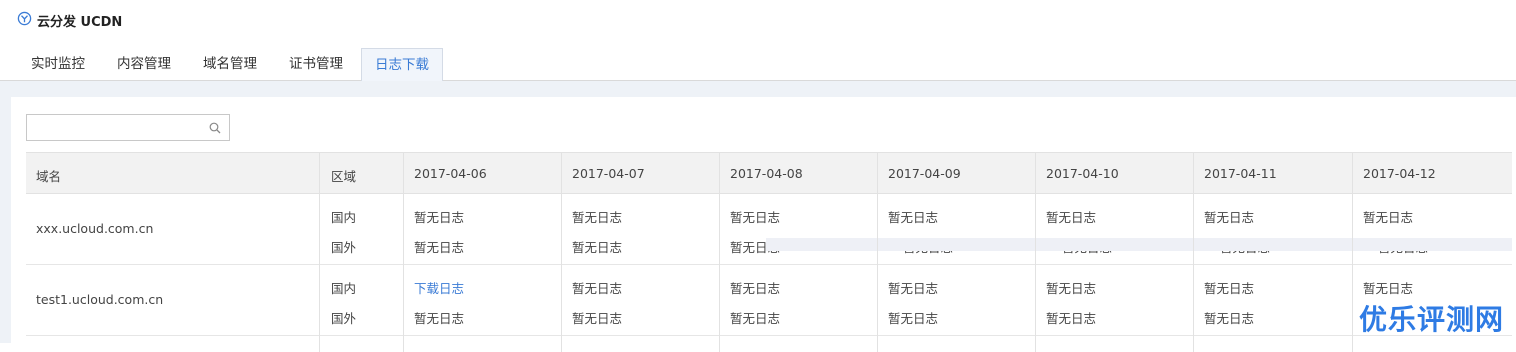 Image resolution: width=1516 pixels, height=352 pixels. What do you see at coordinates (58, 64) in the screenshot?
I see `tab-monitoring: 实时监控` at bounding box center [58, 64].